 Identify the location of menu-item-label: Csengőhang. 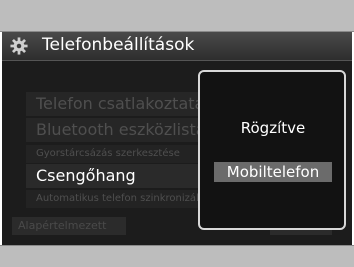
(86, 175).